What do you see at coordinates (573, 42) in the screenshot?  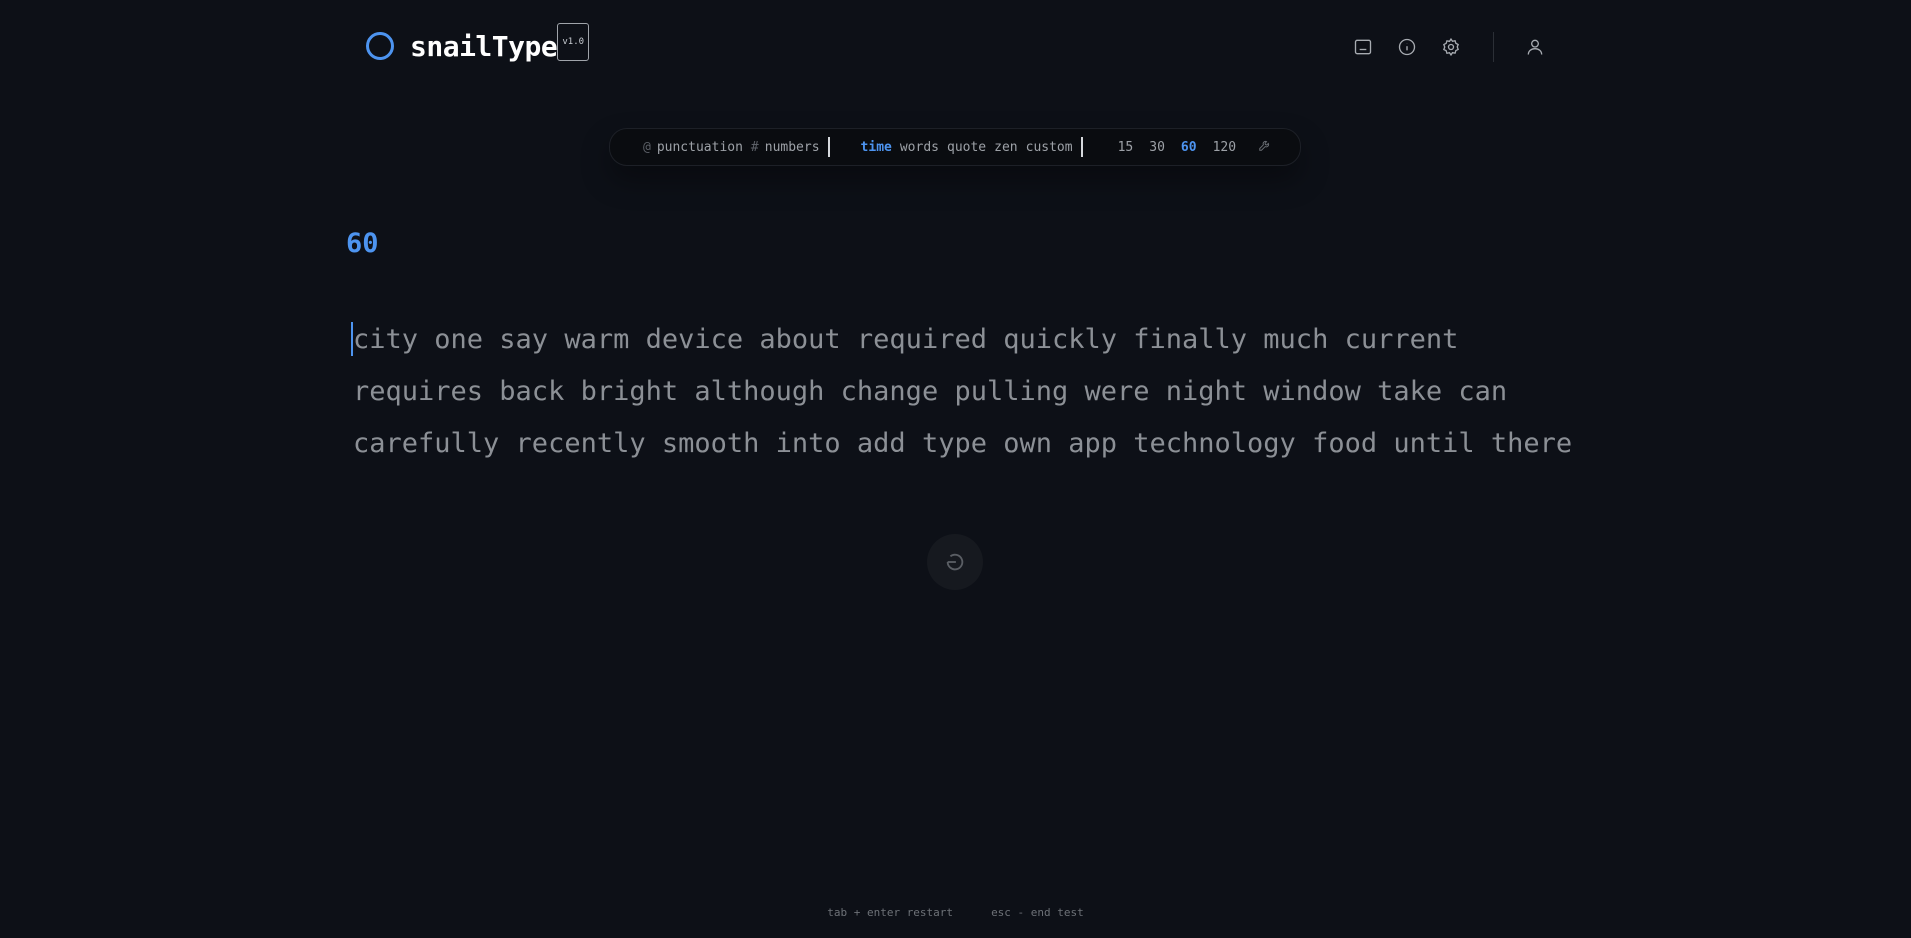 I see `version-badge: v1.0` at bounding box center [573, 42].